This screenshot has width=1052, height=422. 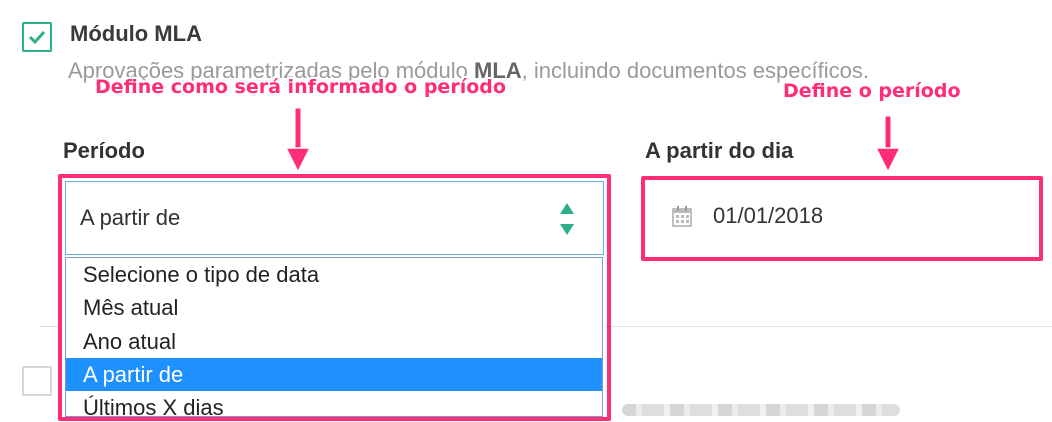 What do you see at coordinates (828, 326) in the screenshot?
I see `section-divider-right` at bounding box center [828, 326].